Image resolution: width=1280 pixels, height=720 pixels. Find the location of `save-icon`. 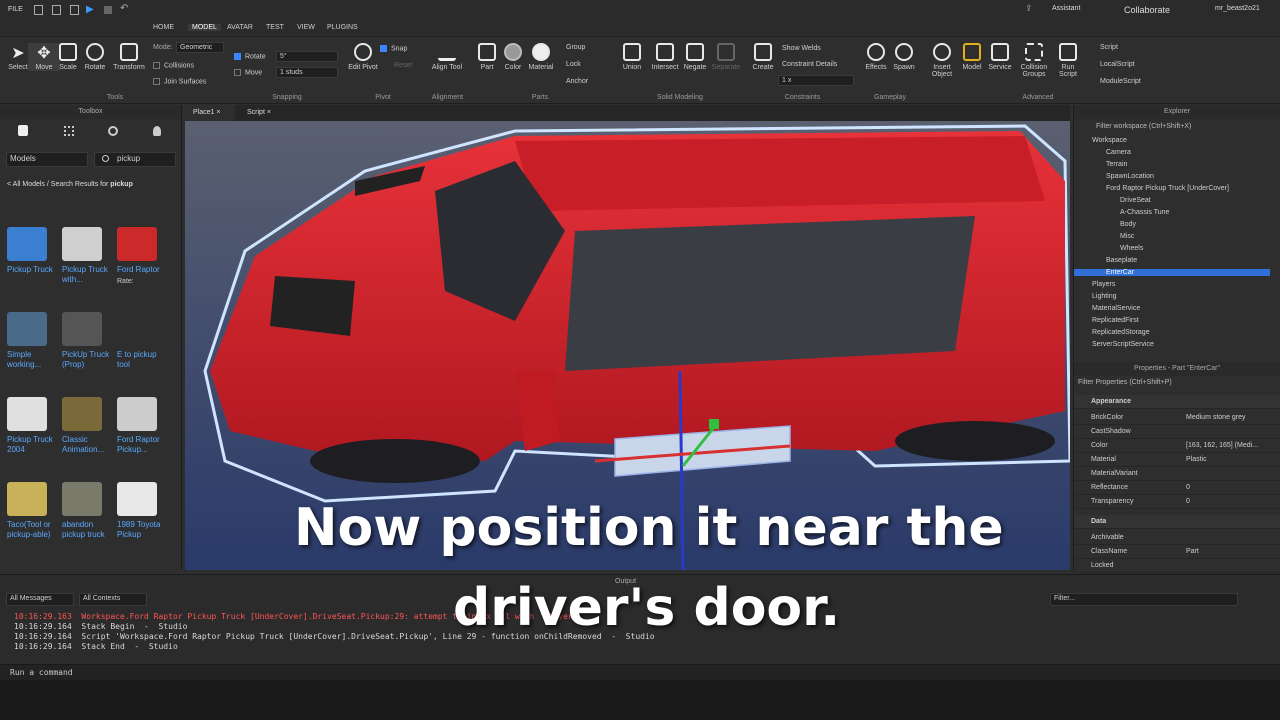

save-icon is located at coordinates (56, 10).